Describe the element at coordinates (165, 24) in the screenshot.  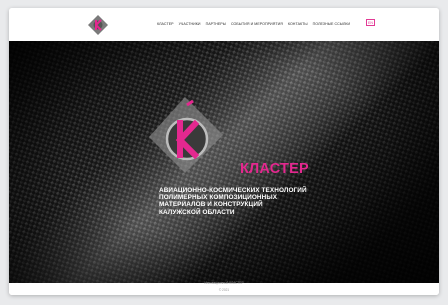
I see `nav-item-cluster: Кластер` at that location.